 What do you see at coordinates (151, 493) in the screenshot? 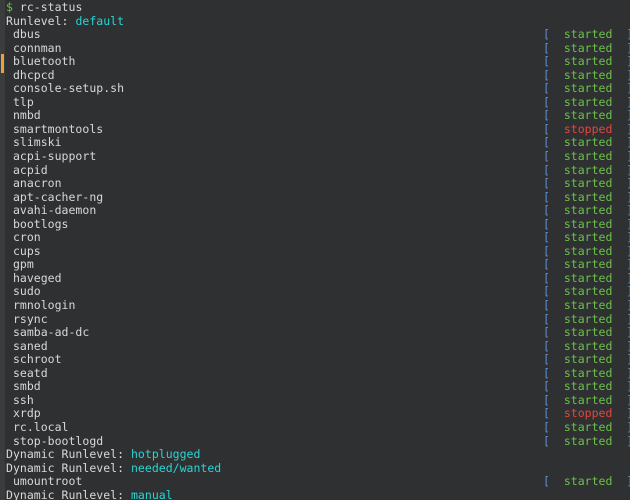
I see `dynamic-runlevel-value: manual` at bounding box center [151, 493].